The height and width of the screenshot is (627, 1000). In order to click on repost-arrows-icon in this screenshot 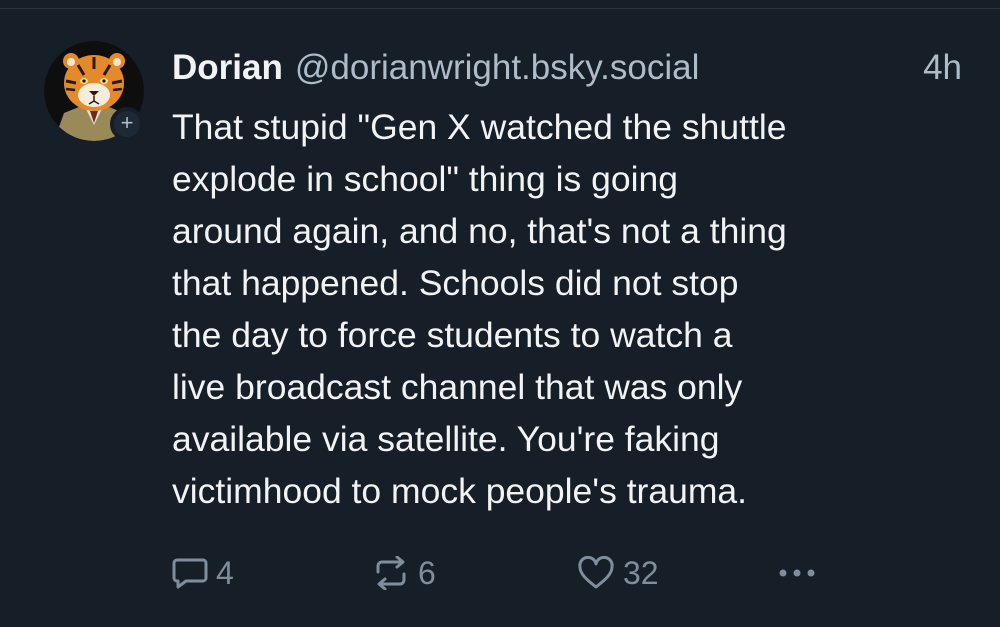, I will do `click(391, 573)`.